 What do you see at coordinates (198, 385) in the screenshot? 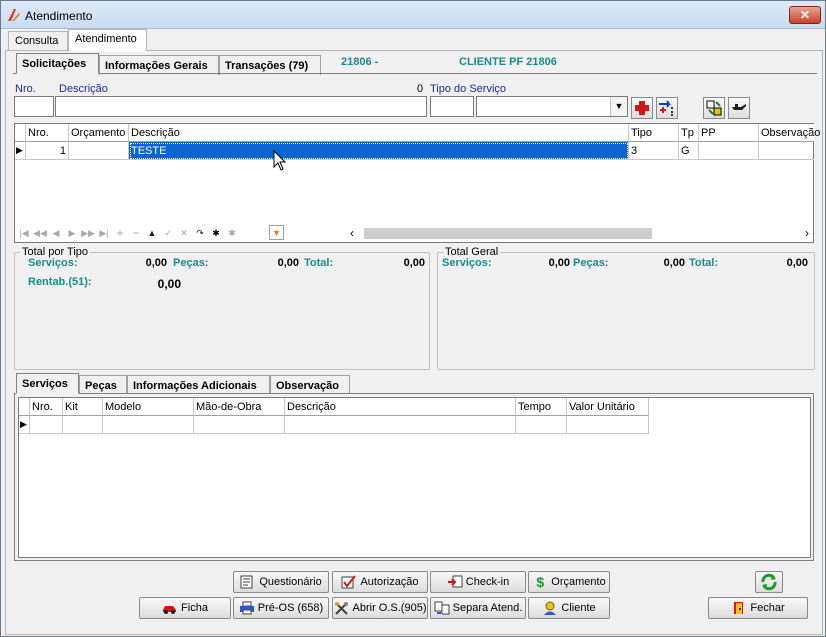
I see `tab-informacoes-adicionais: Informações Adicionais` at bounding box center [198, 385].